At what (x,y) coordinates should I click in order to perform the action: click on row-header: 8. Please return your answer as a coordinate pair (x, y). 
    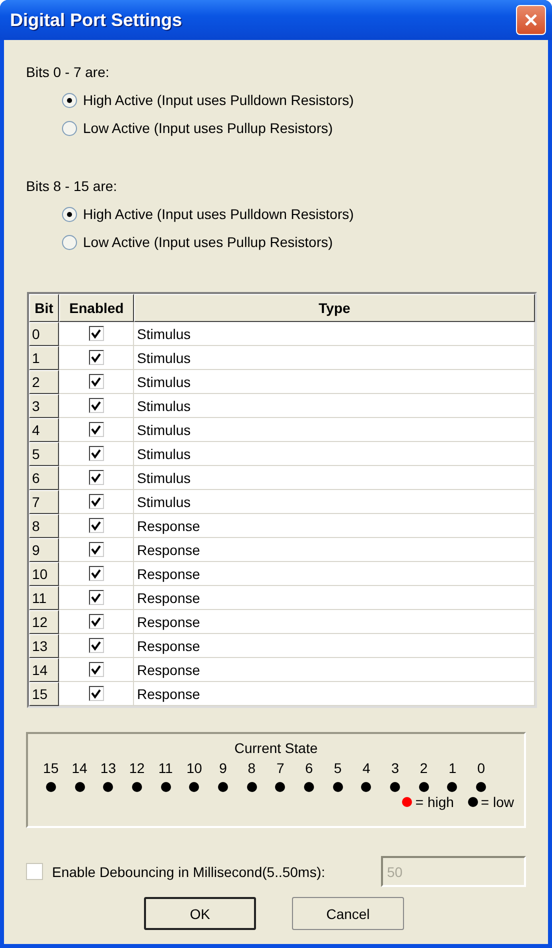
    Looking at the image, I should click on (44, 526).